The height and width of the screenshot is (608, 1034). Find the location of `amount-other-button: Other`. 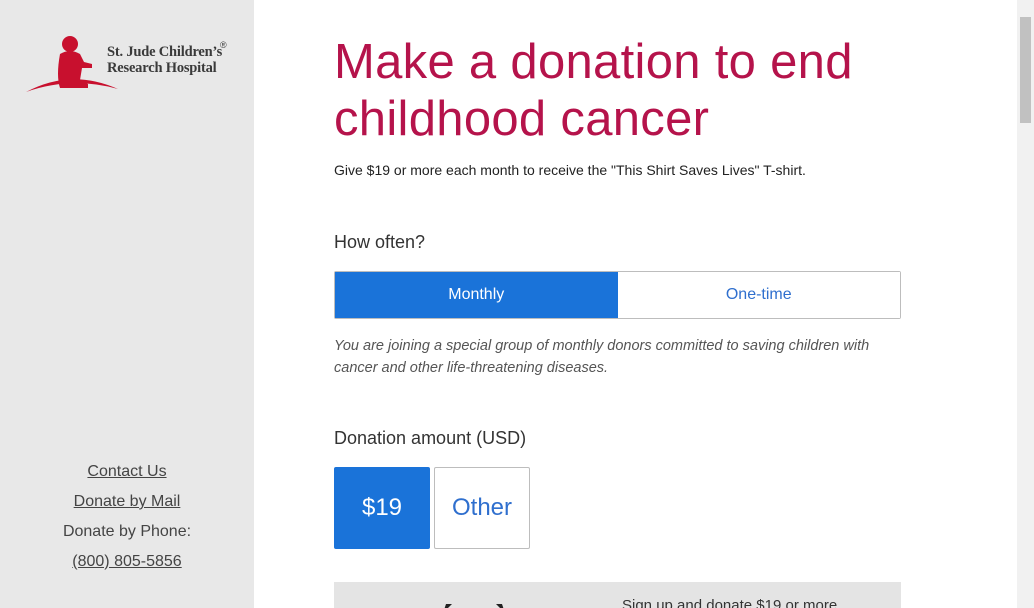

amount-other-button: Other is located at coordinates (482, 508).